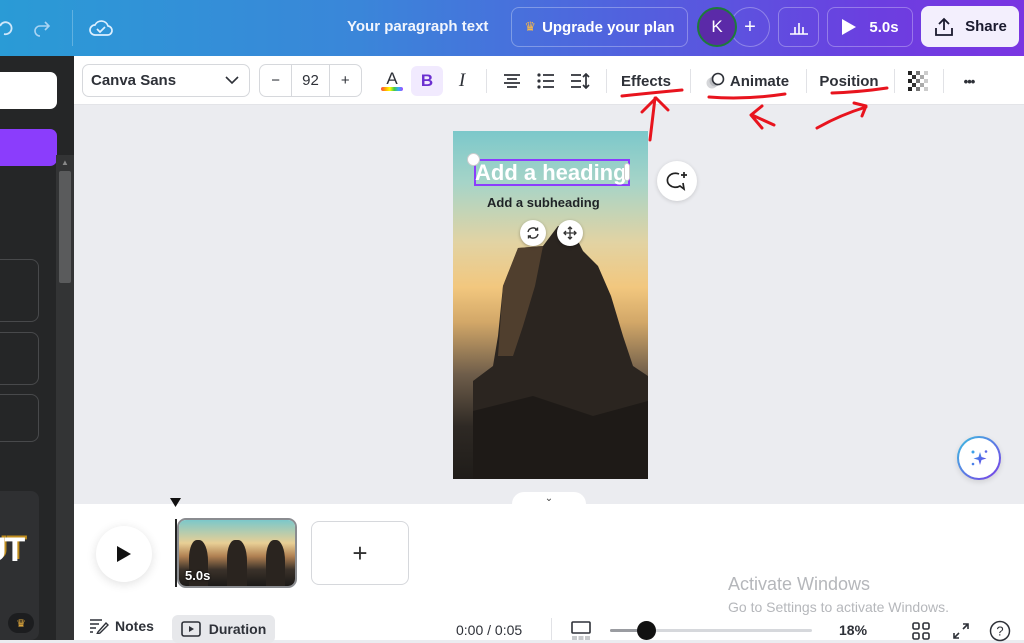 This screenshot has height=643, width=1024. What do you see at coordinates (237, 629) in the screenshot?
I see `duration-label: Duration` at bounding box center [237, 629].